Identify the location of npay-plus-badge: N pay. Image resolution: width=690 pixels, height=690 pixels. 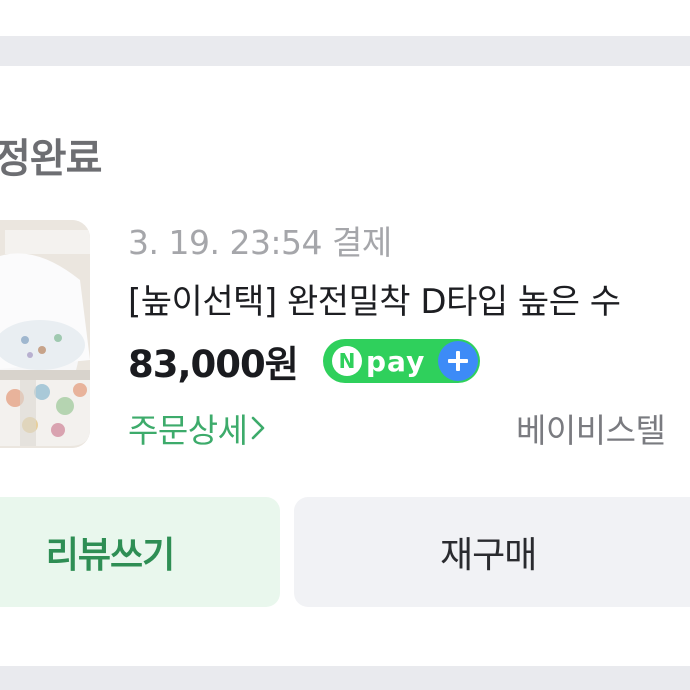
(401, 361).